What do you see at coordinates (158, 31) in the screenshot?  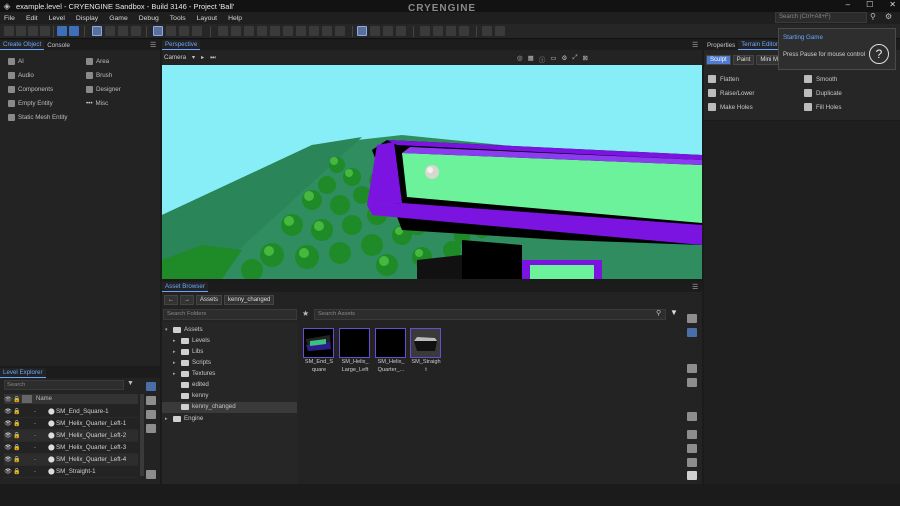 I see `snap-icon` at bounding box center [158, 31].